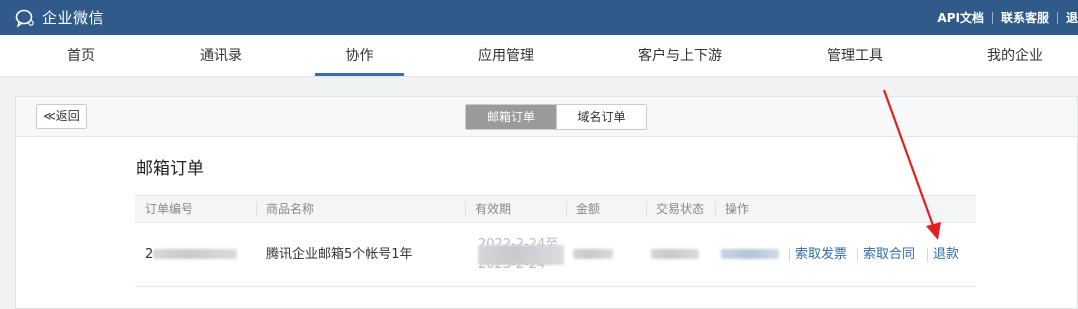  Describe the element at coordinates (680, 56) in the screenshot. I see `nav-item-customers: 客户与上下游` at that location.